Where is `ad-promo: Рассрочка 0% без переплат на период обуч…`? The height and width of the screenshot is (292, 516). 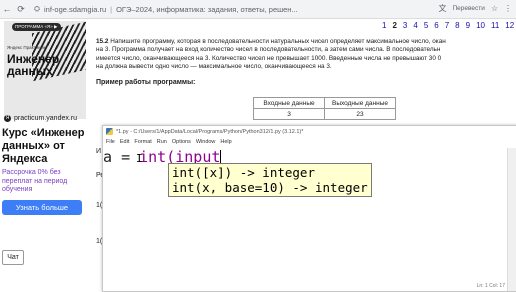 ad-promo: Рассрочка 0% без переплат на период обуч… is located at coordinates (35, 181).